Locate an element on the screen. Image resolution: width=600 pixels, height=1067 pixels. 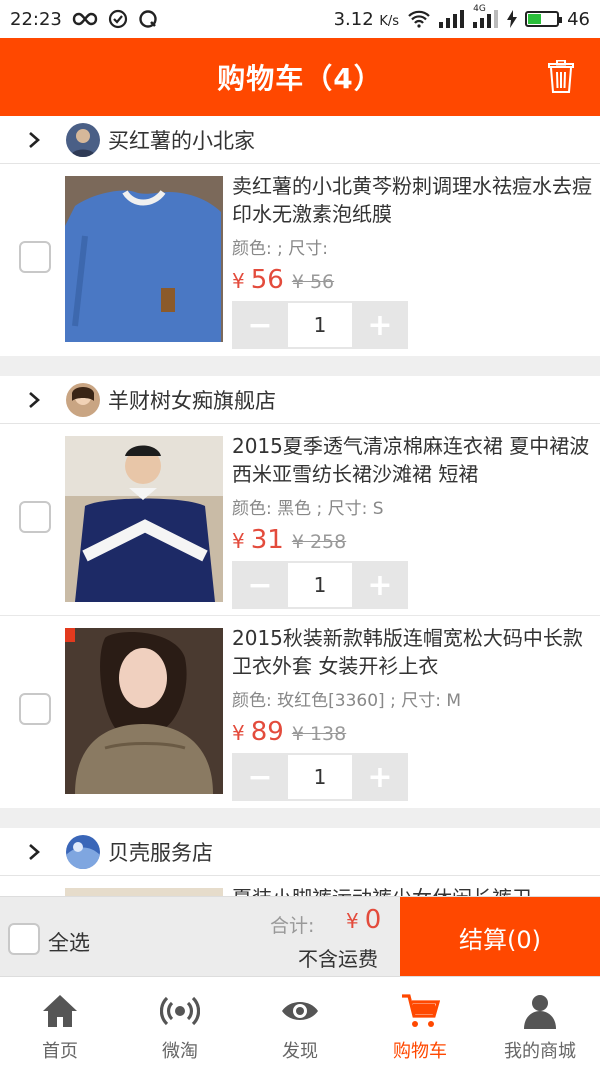
status-bar: 22:23 3.12 K/s 4G 46 is located at coordinates (300, 19).